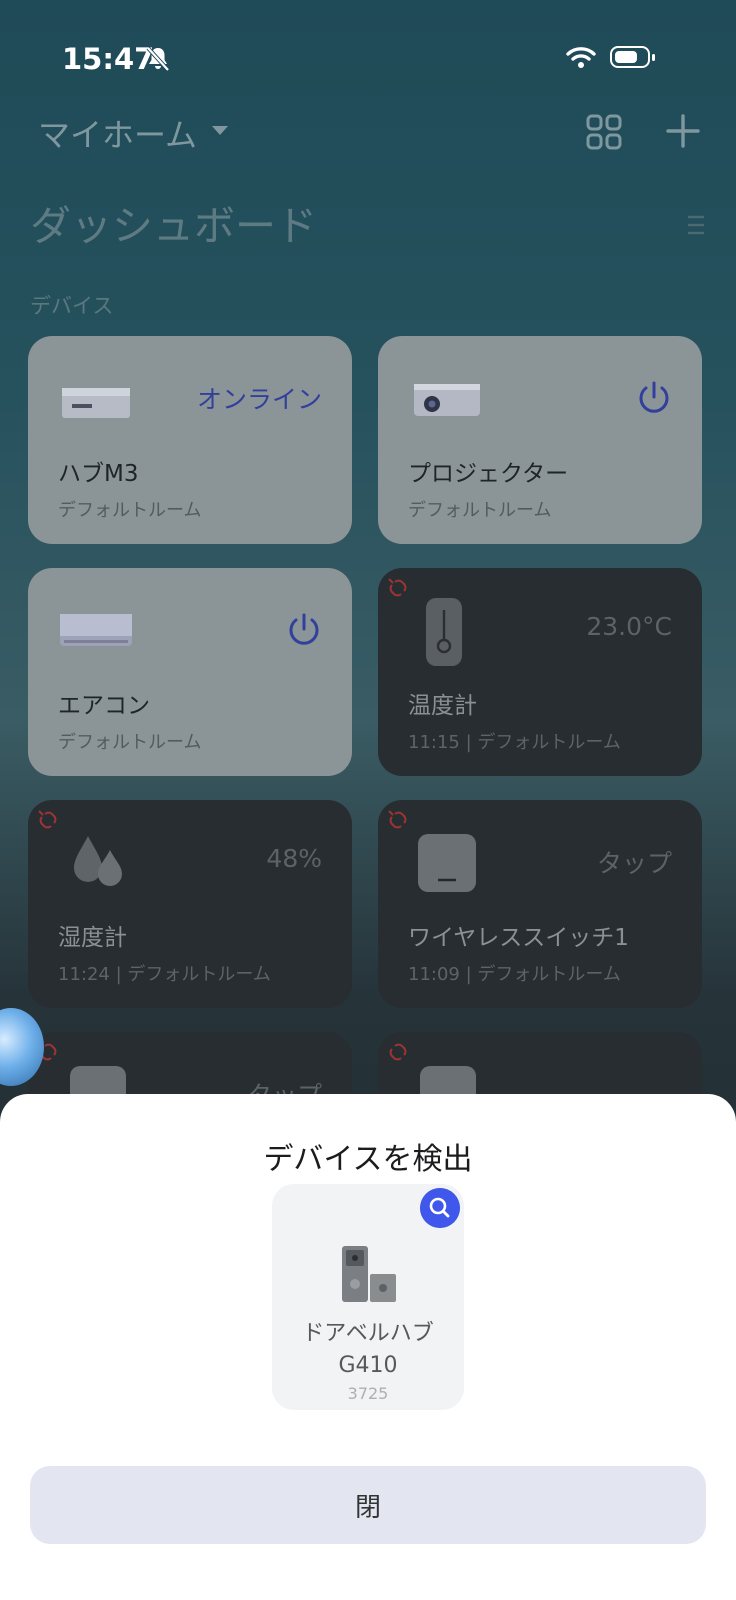  Describe the element at coordinates (190, 440) in the screenshot. I see `device-card-hub: オンライン ハブM3 デフォルトルーム` at that location.